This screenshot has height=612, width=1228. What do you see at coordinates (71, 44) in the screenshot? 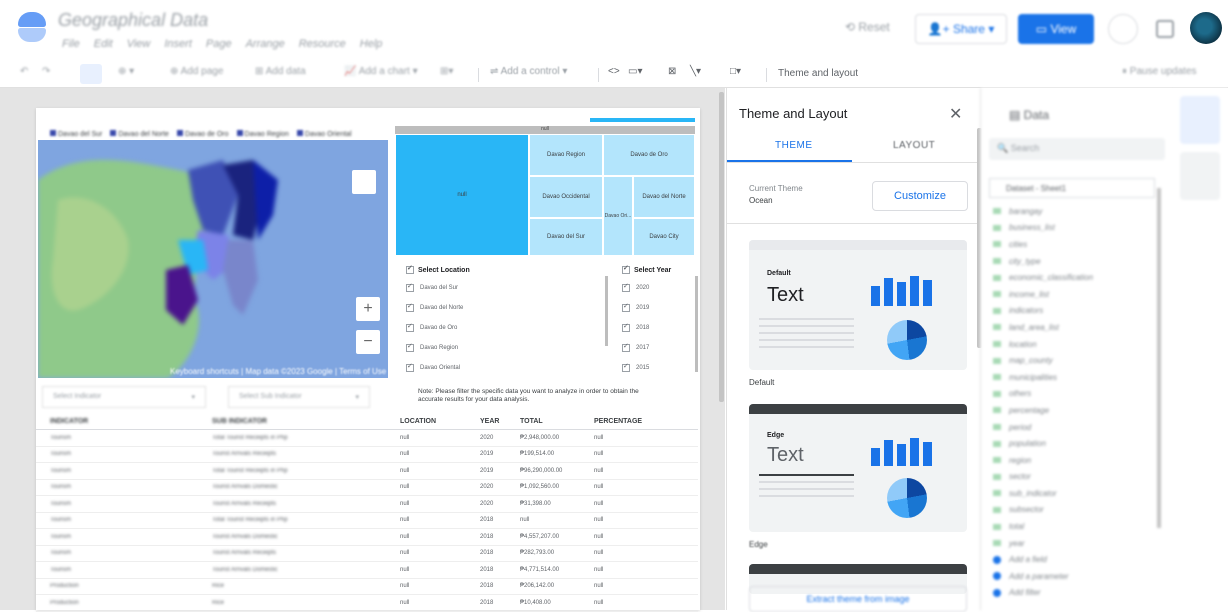
I see `menu-file: File` at bounding box center [71, 44].